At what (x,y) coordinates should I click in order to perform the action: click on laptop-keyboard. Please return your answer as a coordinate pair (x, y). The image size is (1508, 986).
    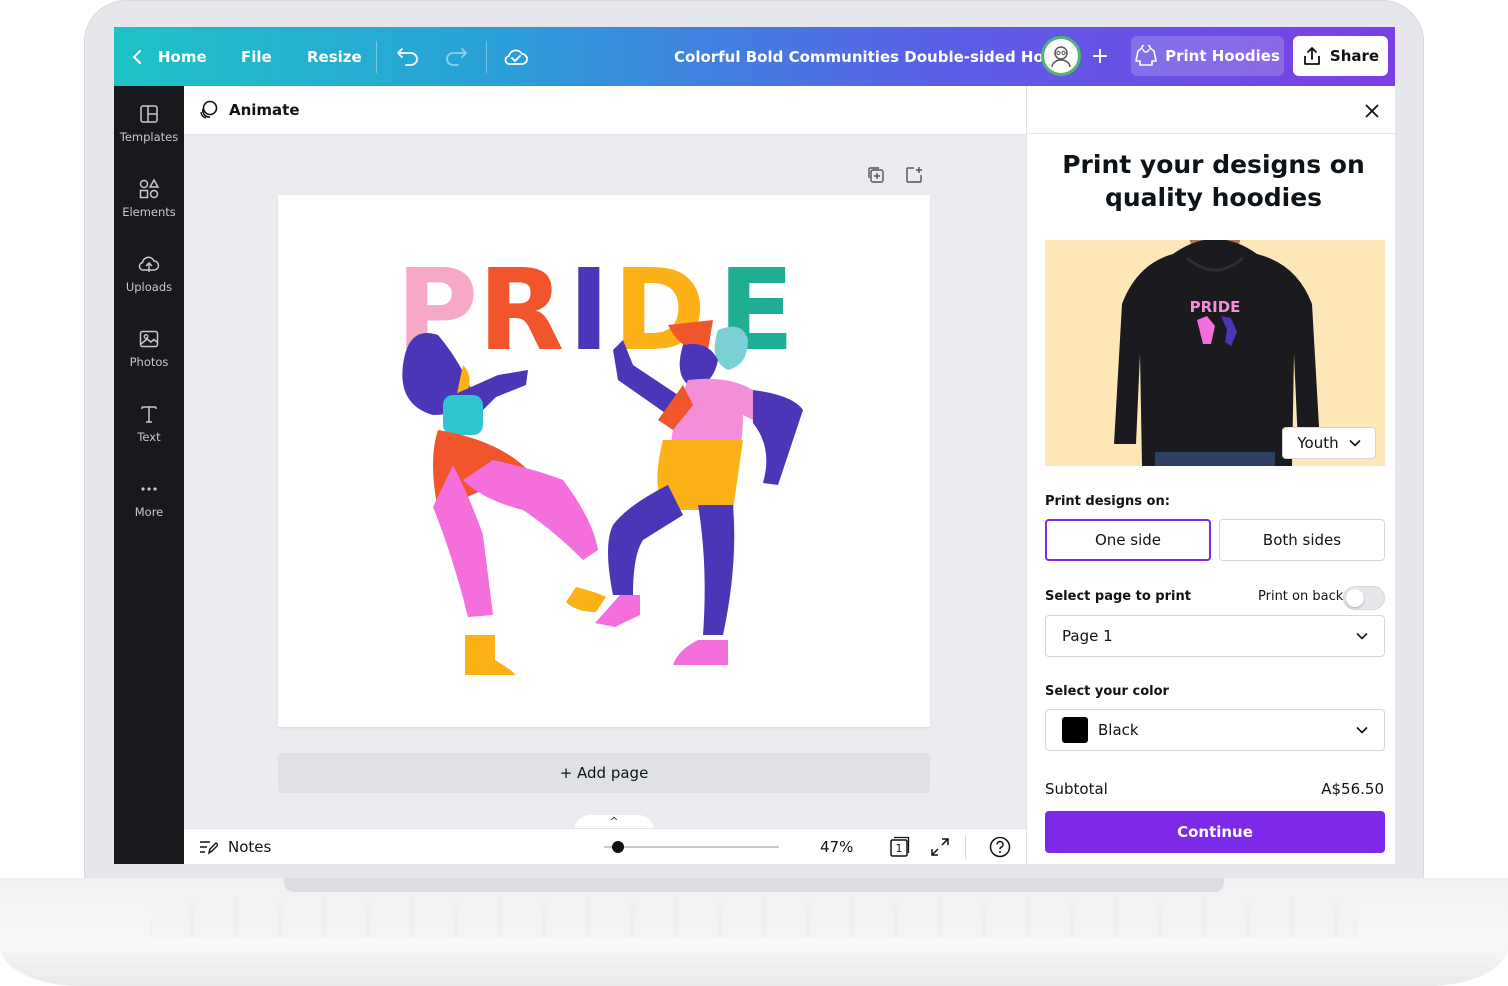
    Looking at the image, I should click on (754, 918).